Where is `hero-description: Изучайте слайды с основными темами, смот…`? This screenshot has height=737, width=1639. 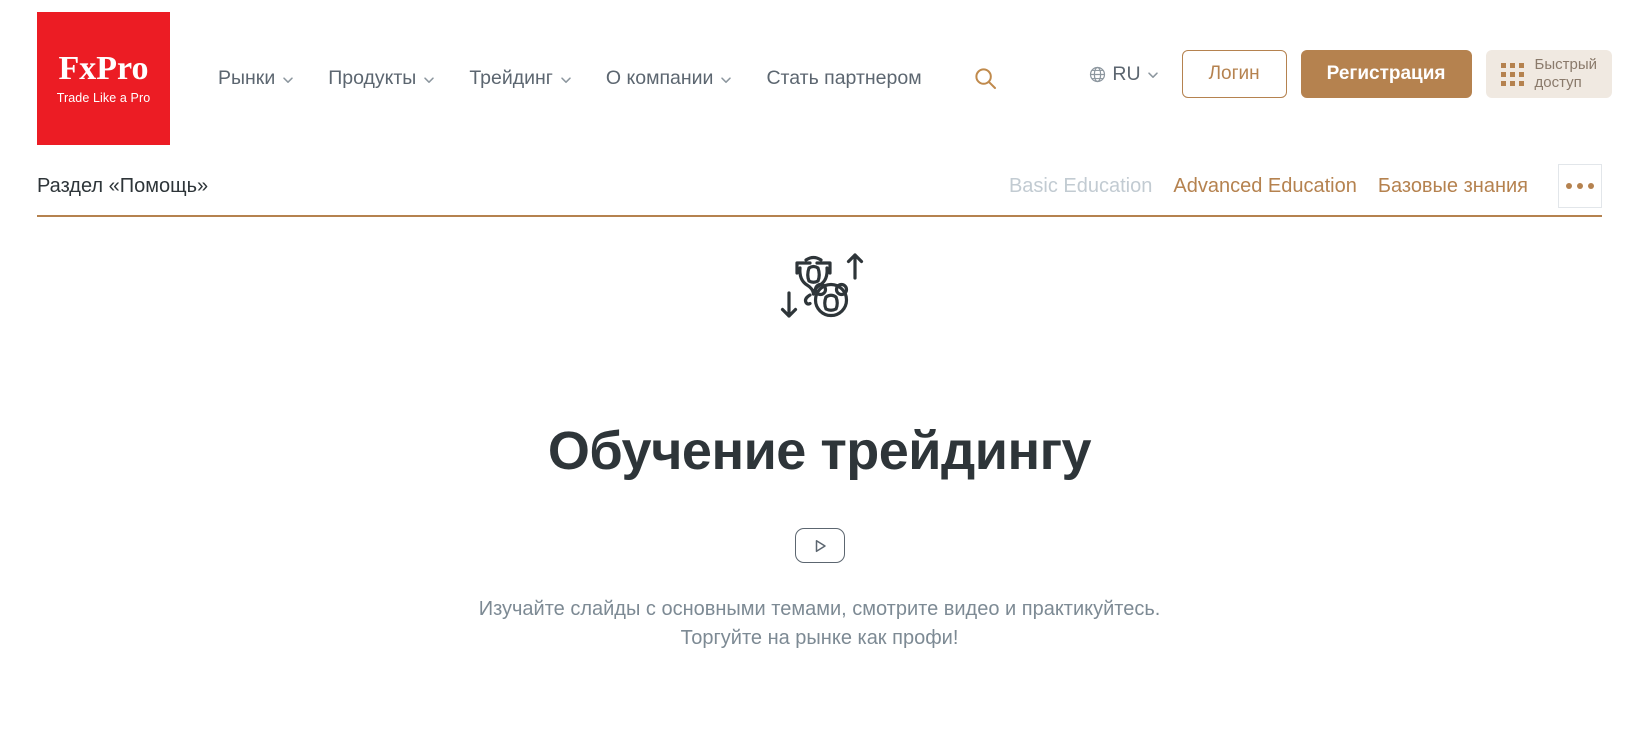 hero-description: Изучайте слайды с основными темами, смот… is located at coordinates (819, 624).